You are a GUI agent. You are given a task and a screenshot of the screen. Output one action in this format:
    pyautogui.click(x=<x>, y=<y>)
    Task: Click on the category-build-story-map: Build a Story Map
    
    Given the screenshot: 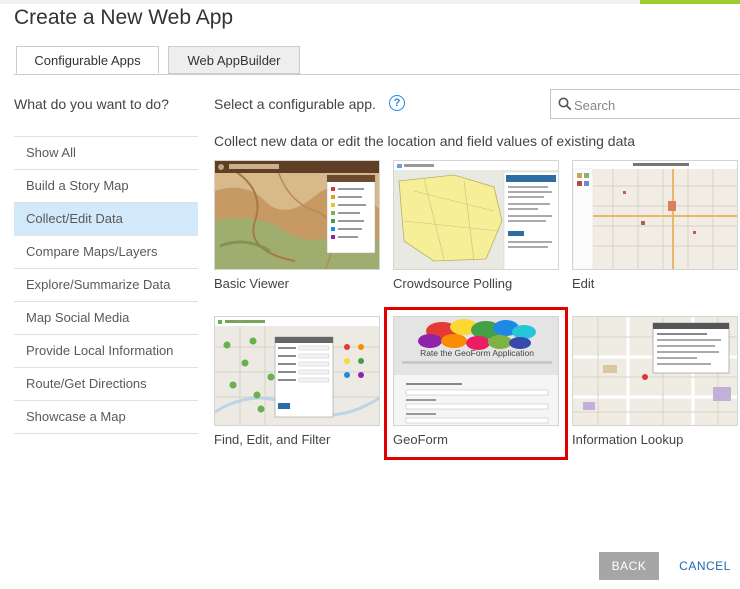 What is the action you would take?
    pyautogui.click(x=106, y=186)
    